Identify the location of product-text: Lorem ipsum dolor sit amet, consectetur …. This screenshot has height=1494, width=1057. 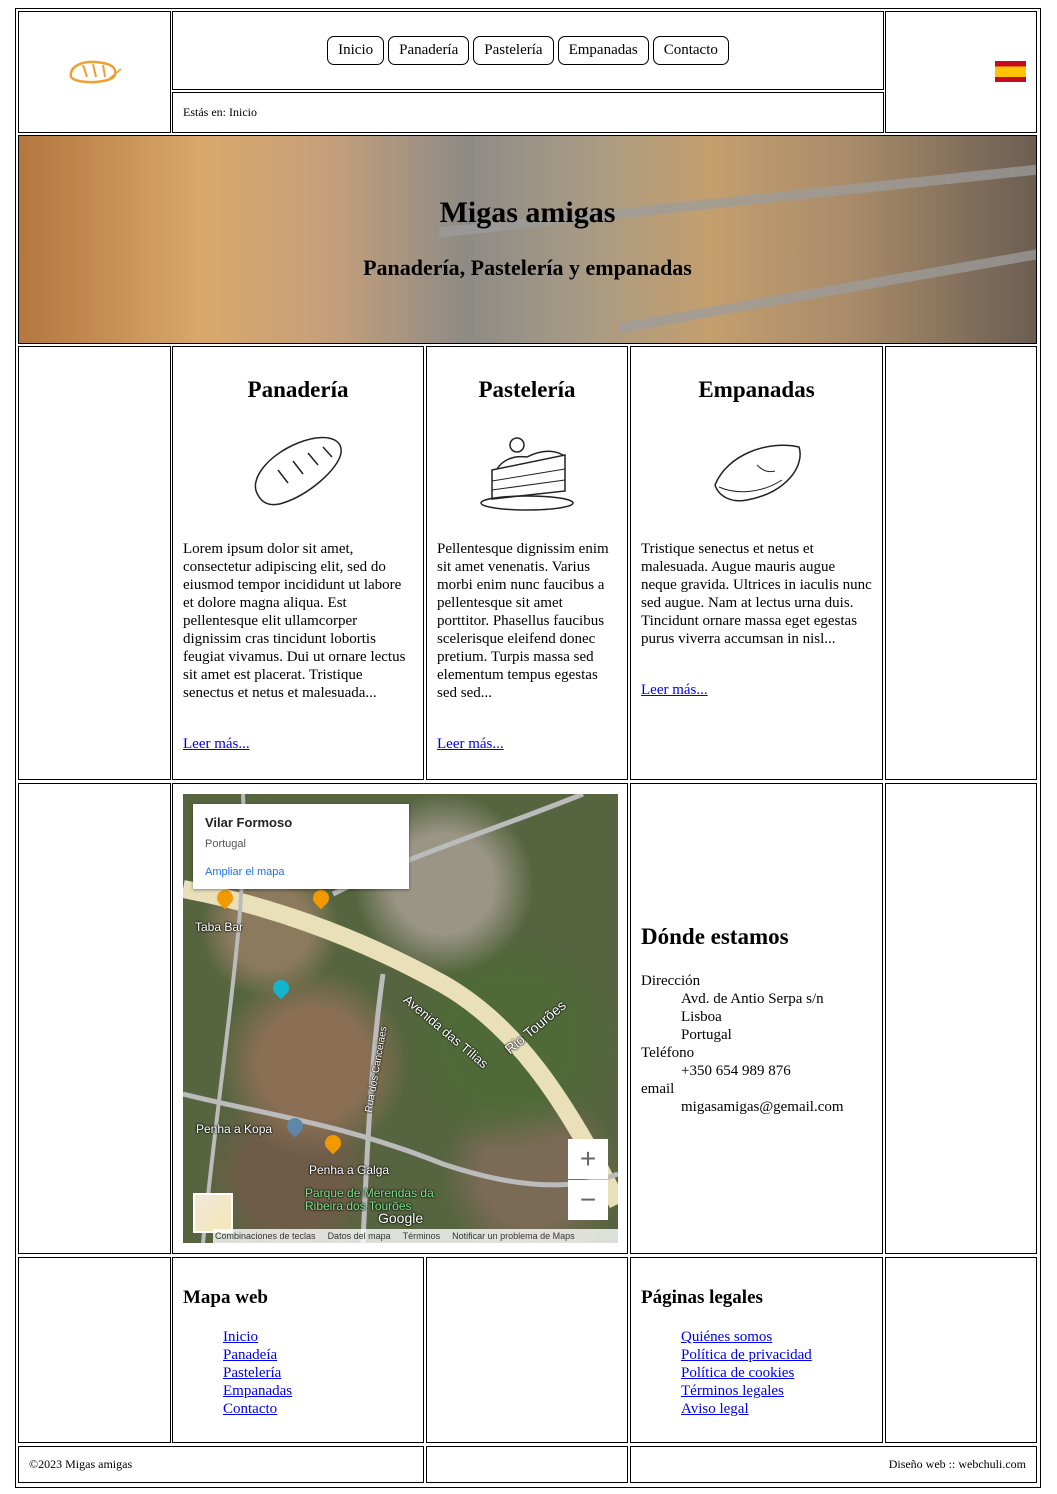
(294, 621).